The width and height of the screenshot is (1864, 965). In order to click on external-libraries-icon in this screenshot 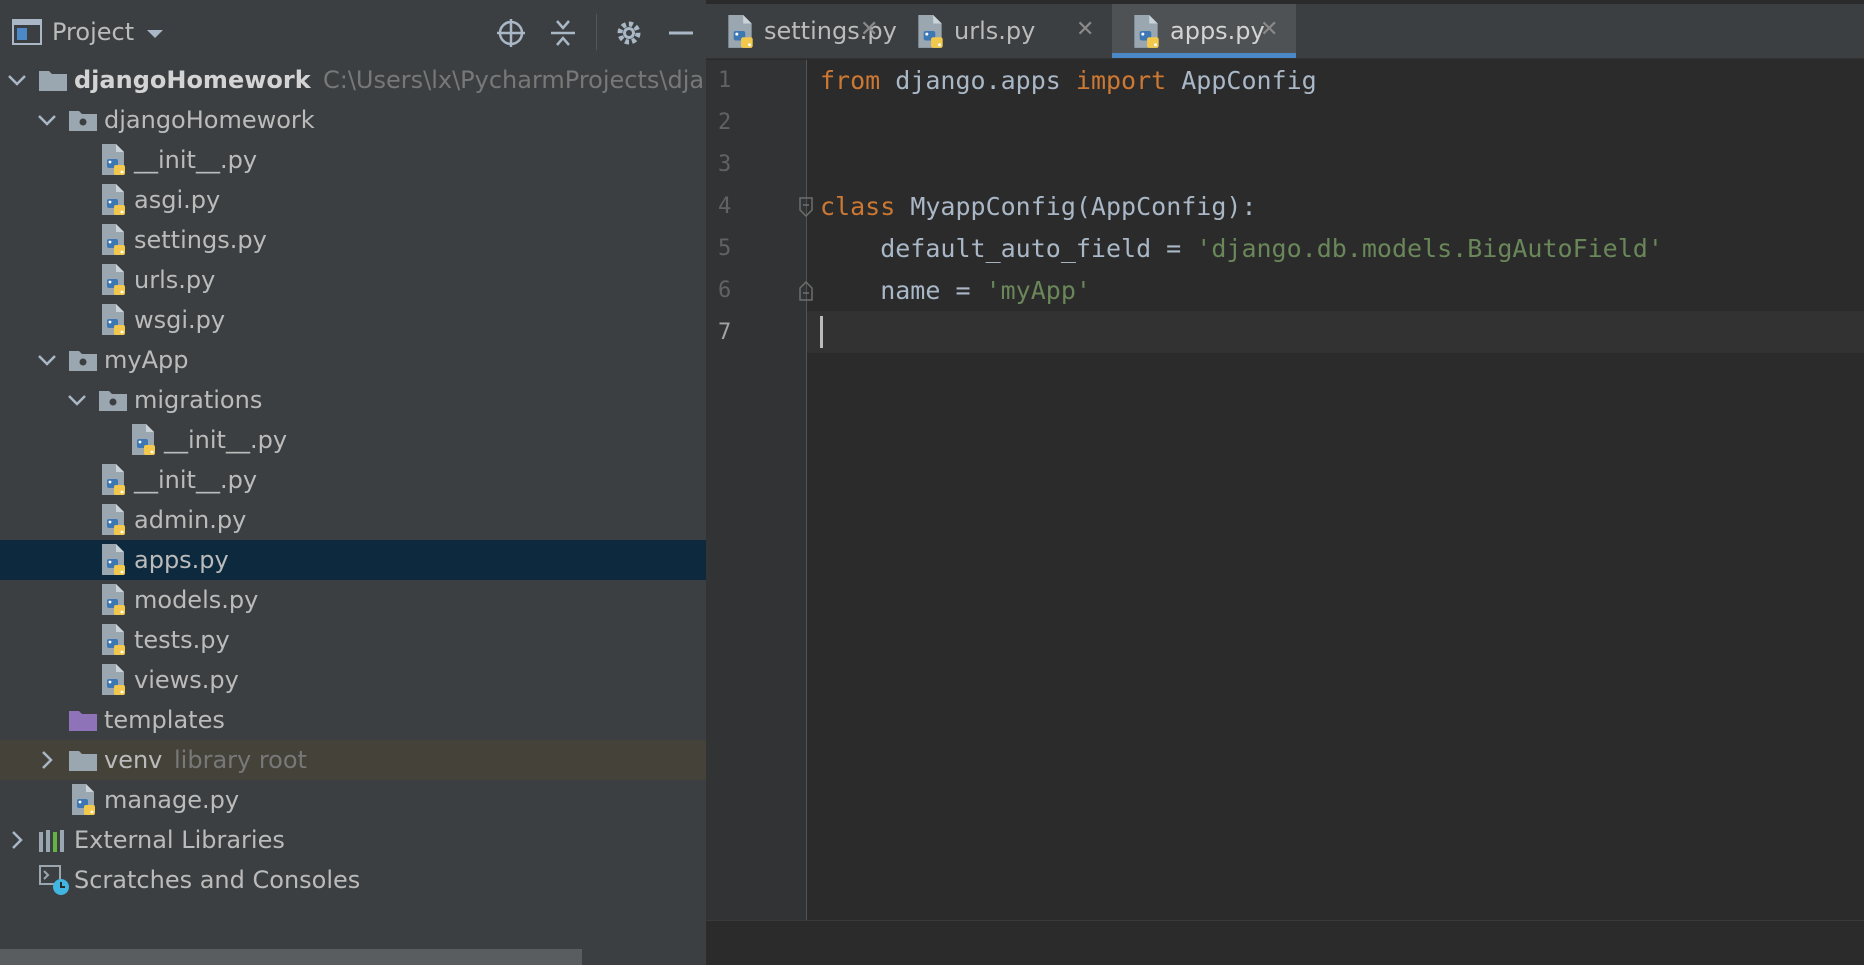, I will do `click(51, 841)`.